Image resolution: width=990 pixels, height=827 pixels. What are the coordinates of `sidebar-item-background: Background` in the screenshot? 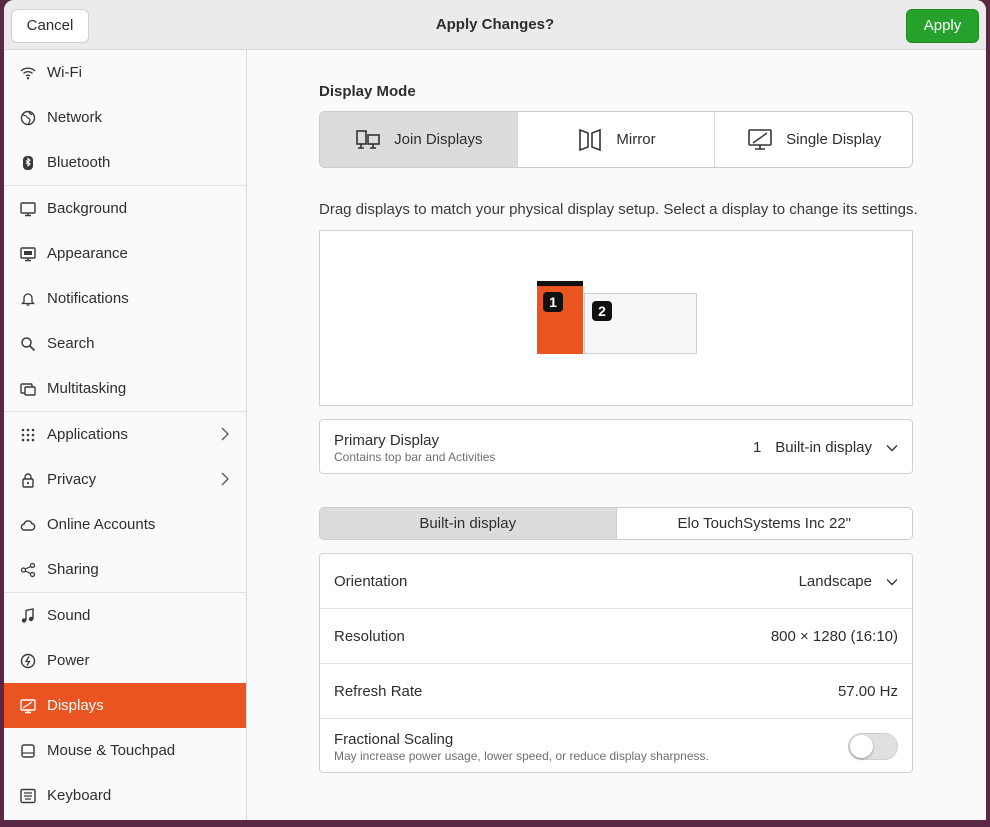 It's located at (125, 208).